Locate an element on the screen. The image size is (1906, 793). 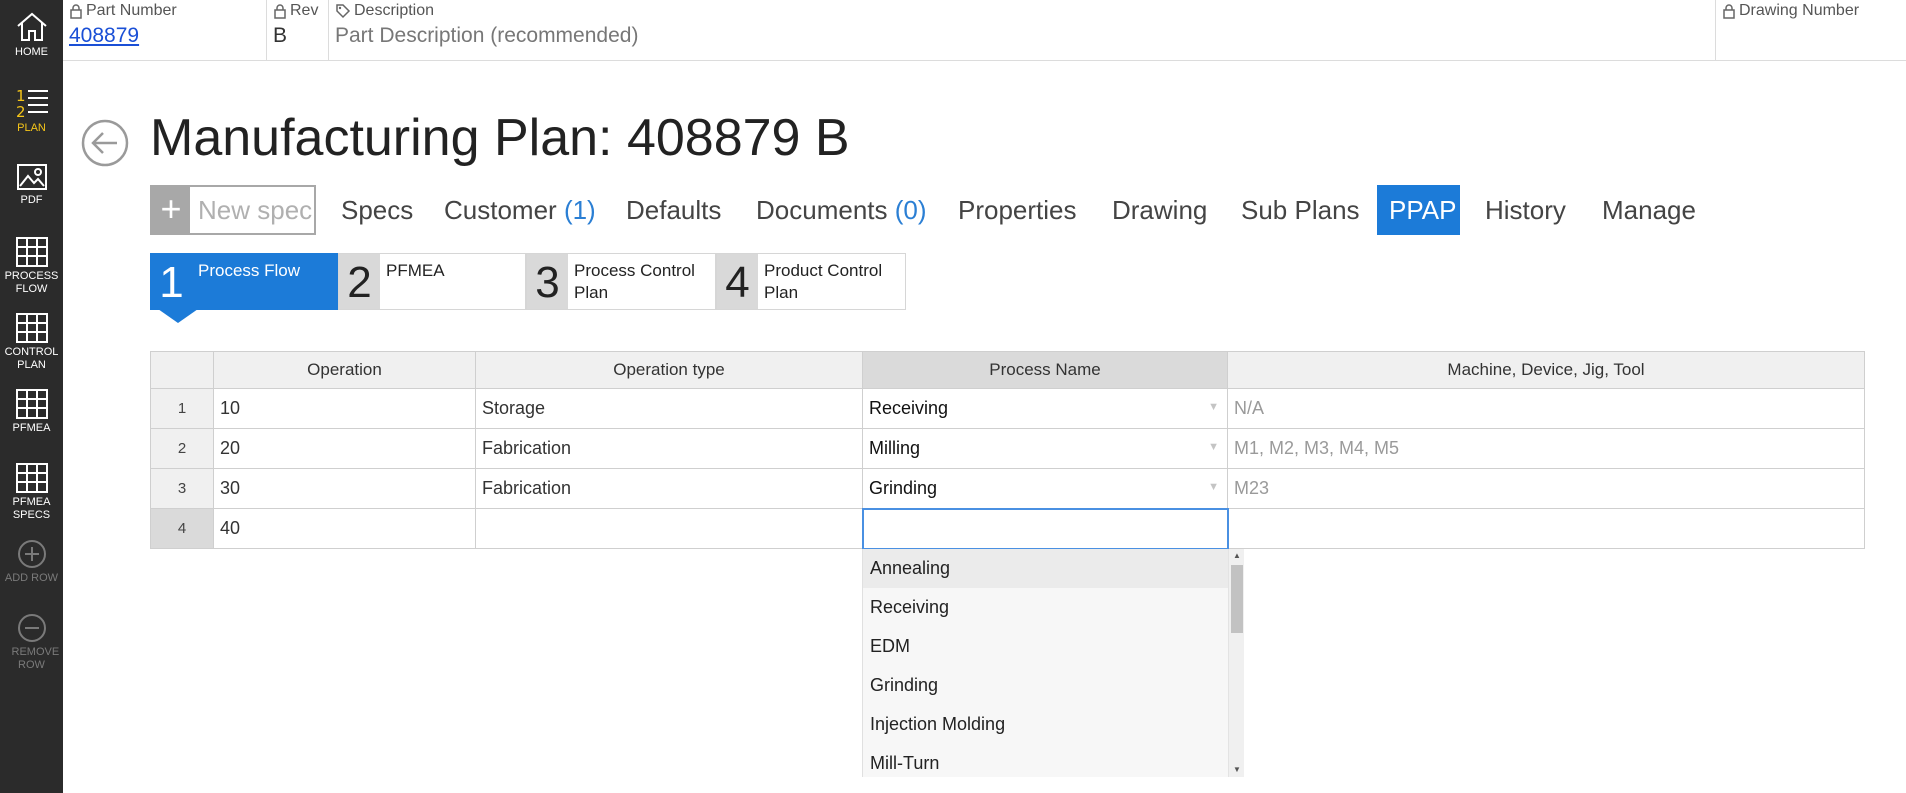
step-number: 2 is located at coordinates (359, 281).